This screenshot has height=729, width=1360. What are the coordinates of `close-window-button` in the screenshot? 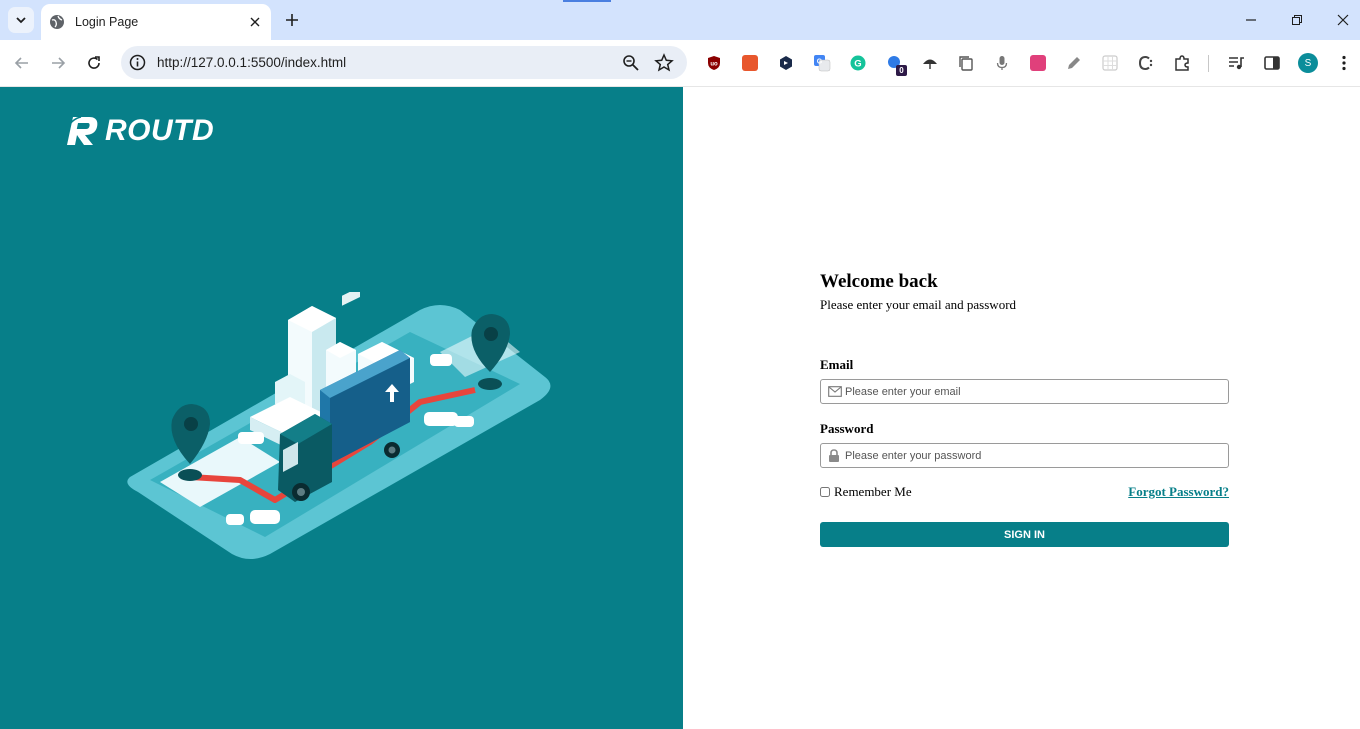 It's located at (1340, 20).